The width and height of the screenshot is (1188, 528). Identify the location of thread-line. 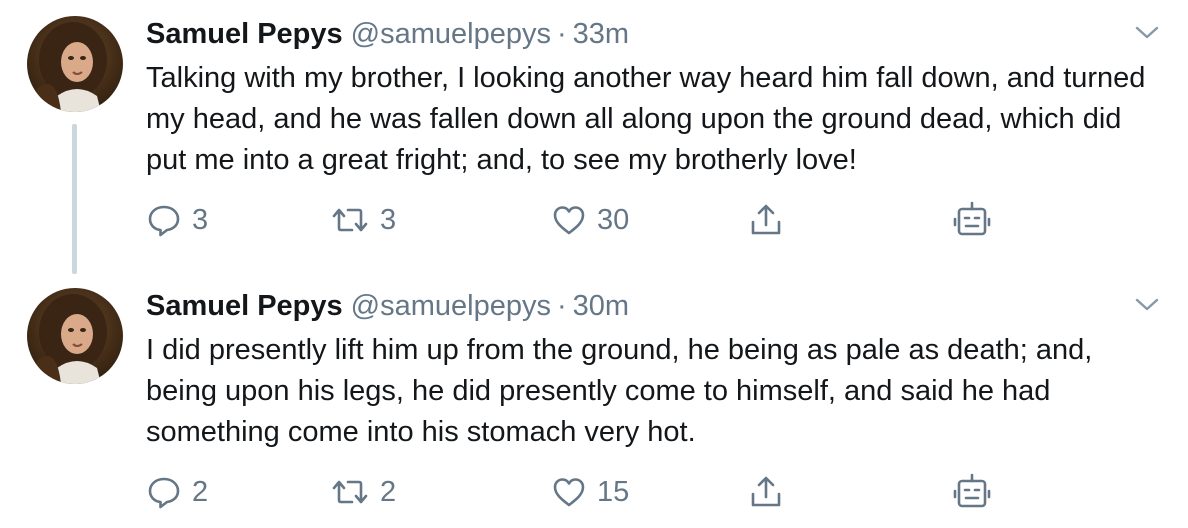
(74, 199).